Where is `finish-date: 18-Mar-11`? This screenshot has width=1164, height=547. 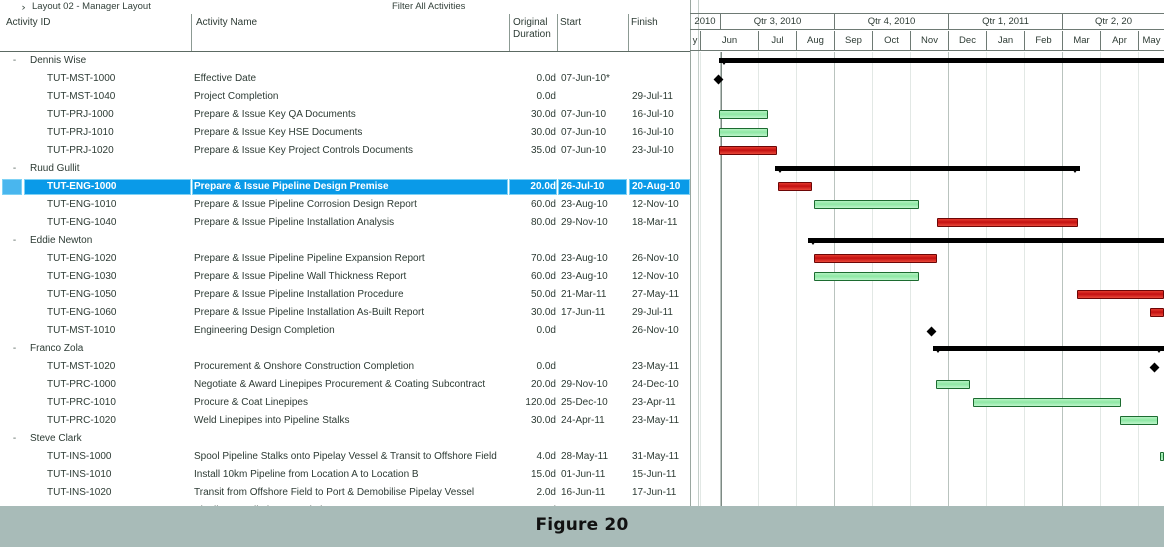 finish-date: 18-Mar-11 is located at coordinates (655, 222).